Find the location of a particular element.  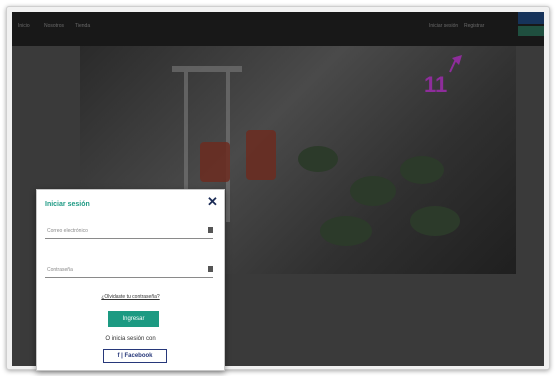

email-field-icon is located at coordinates (210, 230).